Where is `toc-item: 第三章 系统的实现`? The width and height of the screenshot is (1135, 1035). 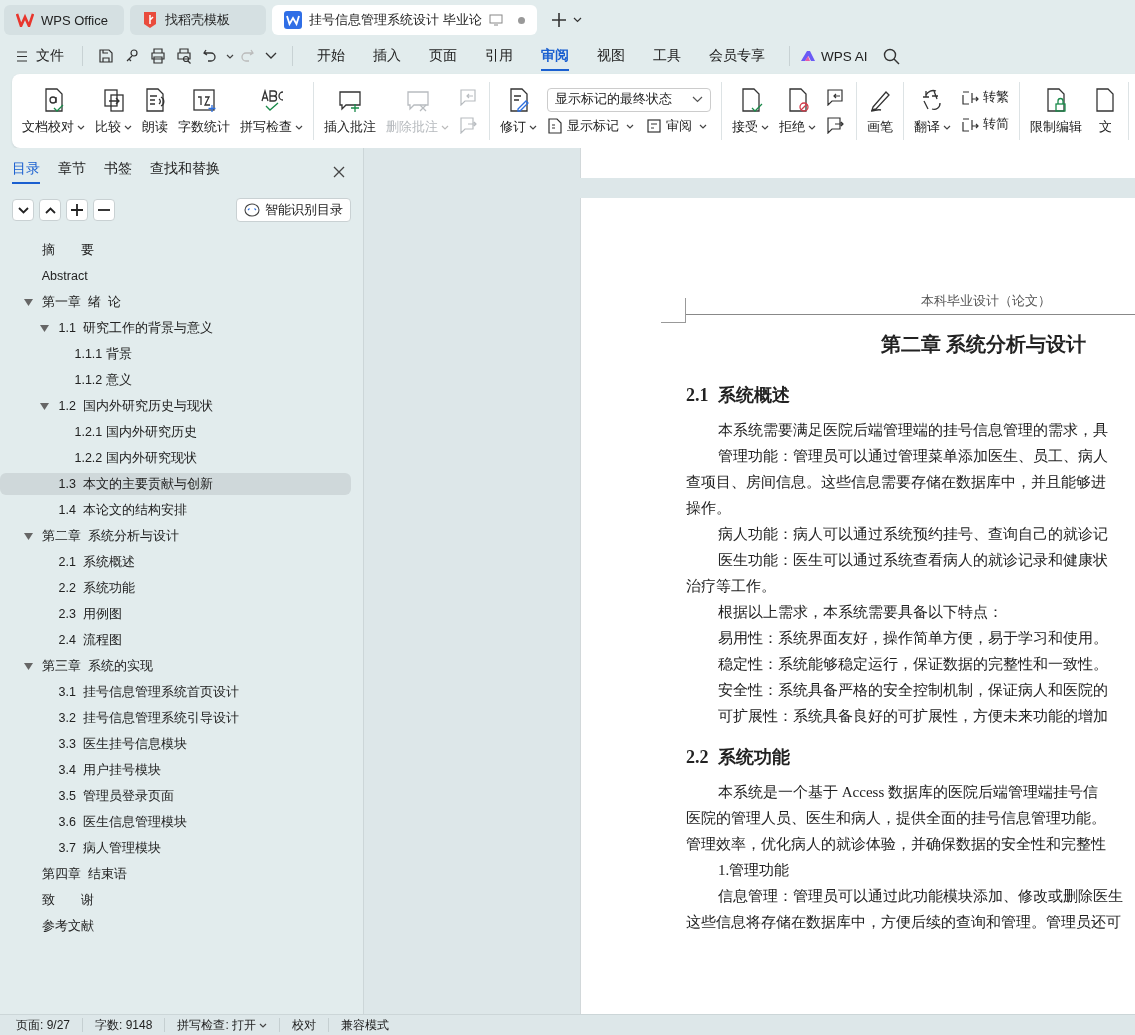 toc-item: 第三章 系统的实现 is located at coordinates (175, 666).